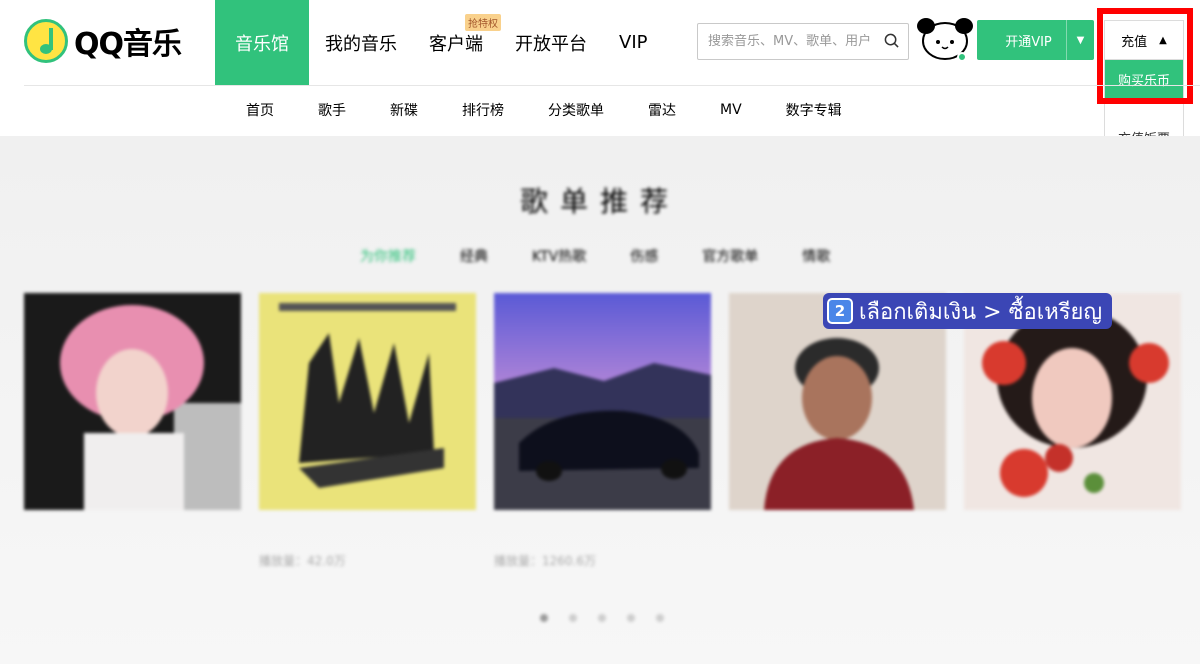  Describe the element at coordinates (1080, 40) in the screenshot. I see `chevron-down-icon: ▼` at that location.